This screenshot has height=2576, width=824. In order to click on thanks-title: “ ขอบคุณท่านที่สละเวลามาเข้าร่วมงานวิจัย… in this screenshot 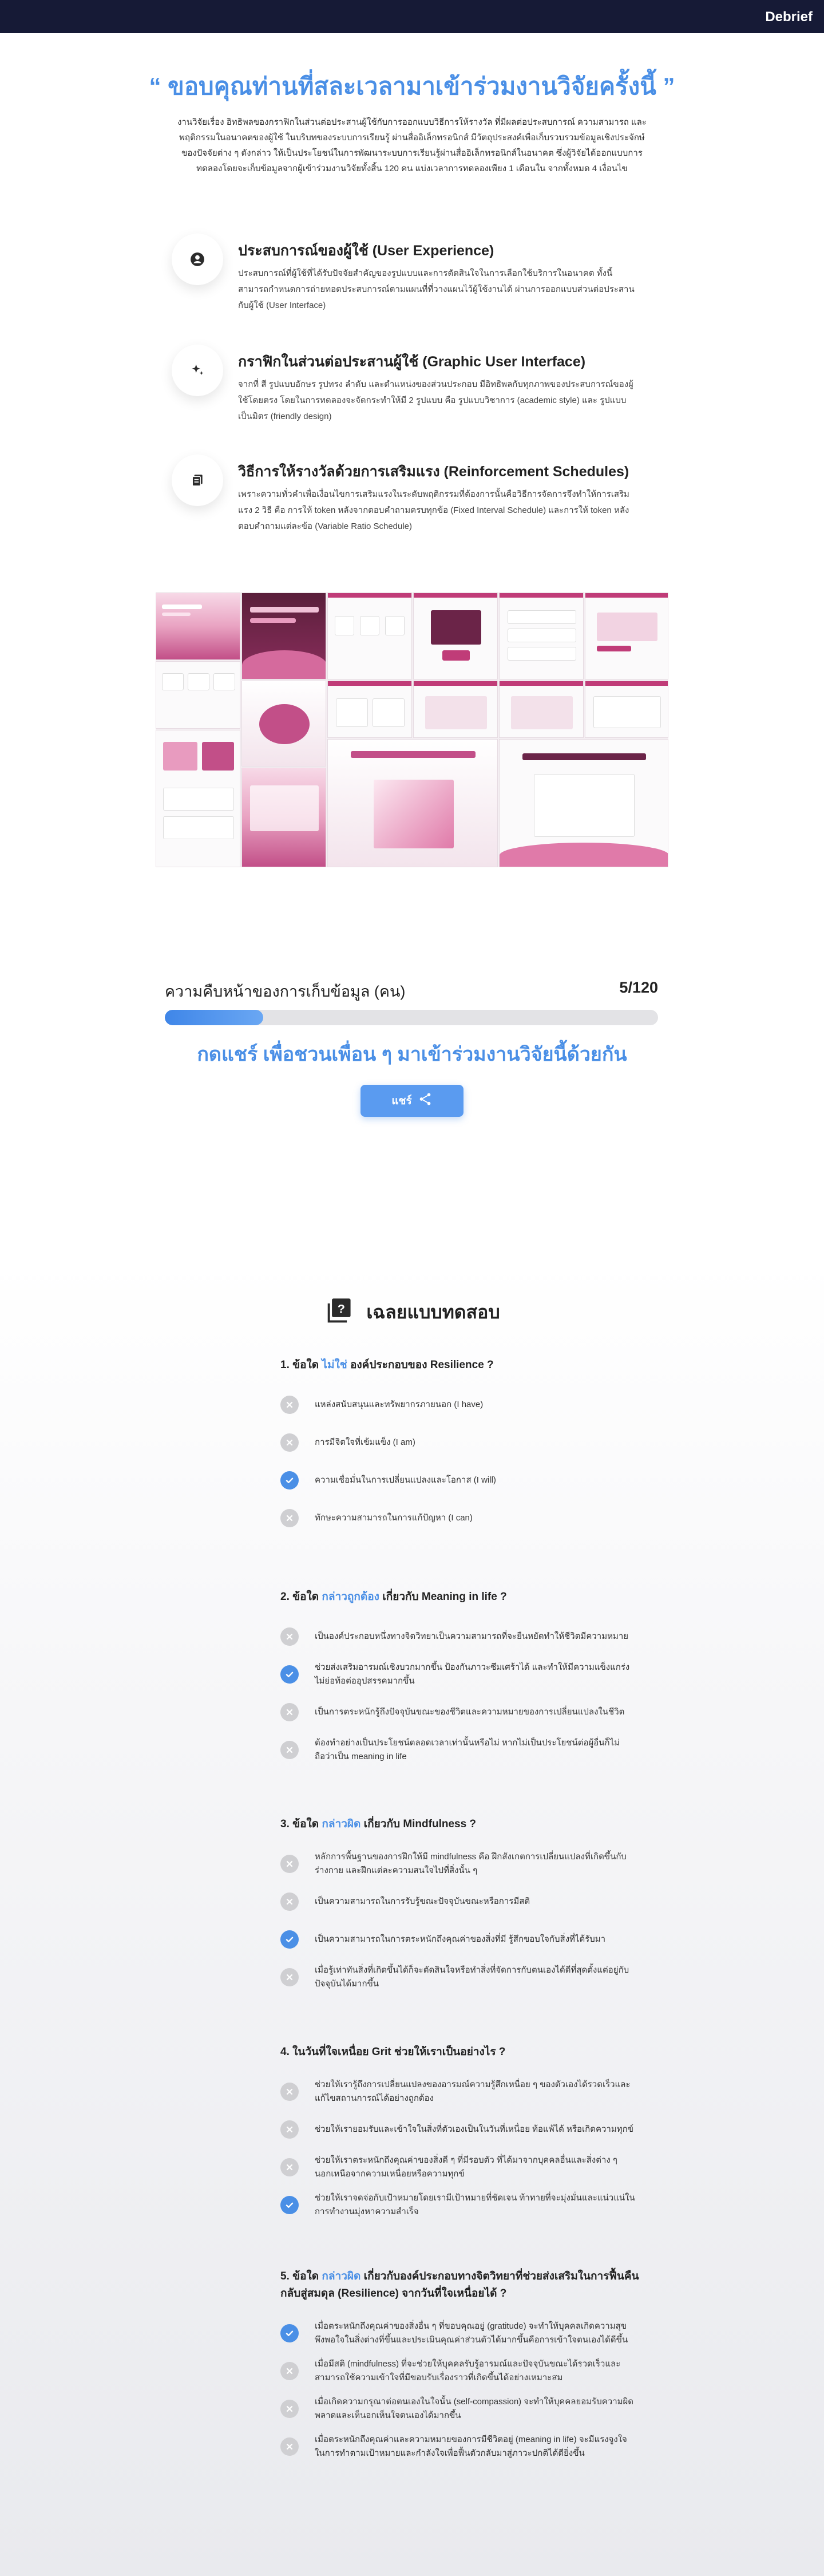, I will do `click(412, 86)`.